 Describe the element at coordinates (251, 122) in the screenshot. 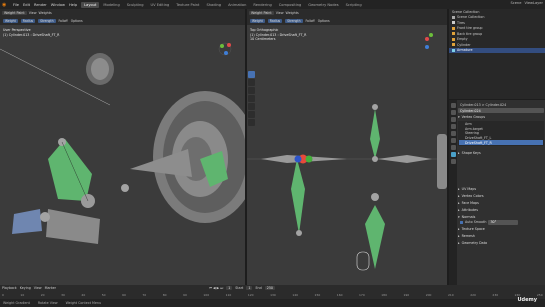

I see `annotate-tool-icon` at that location.